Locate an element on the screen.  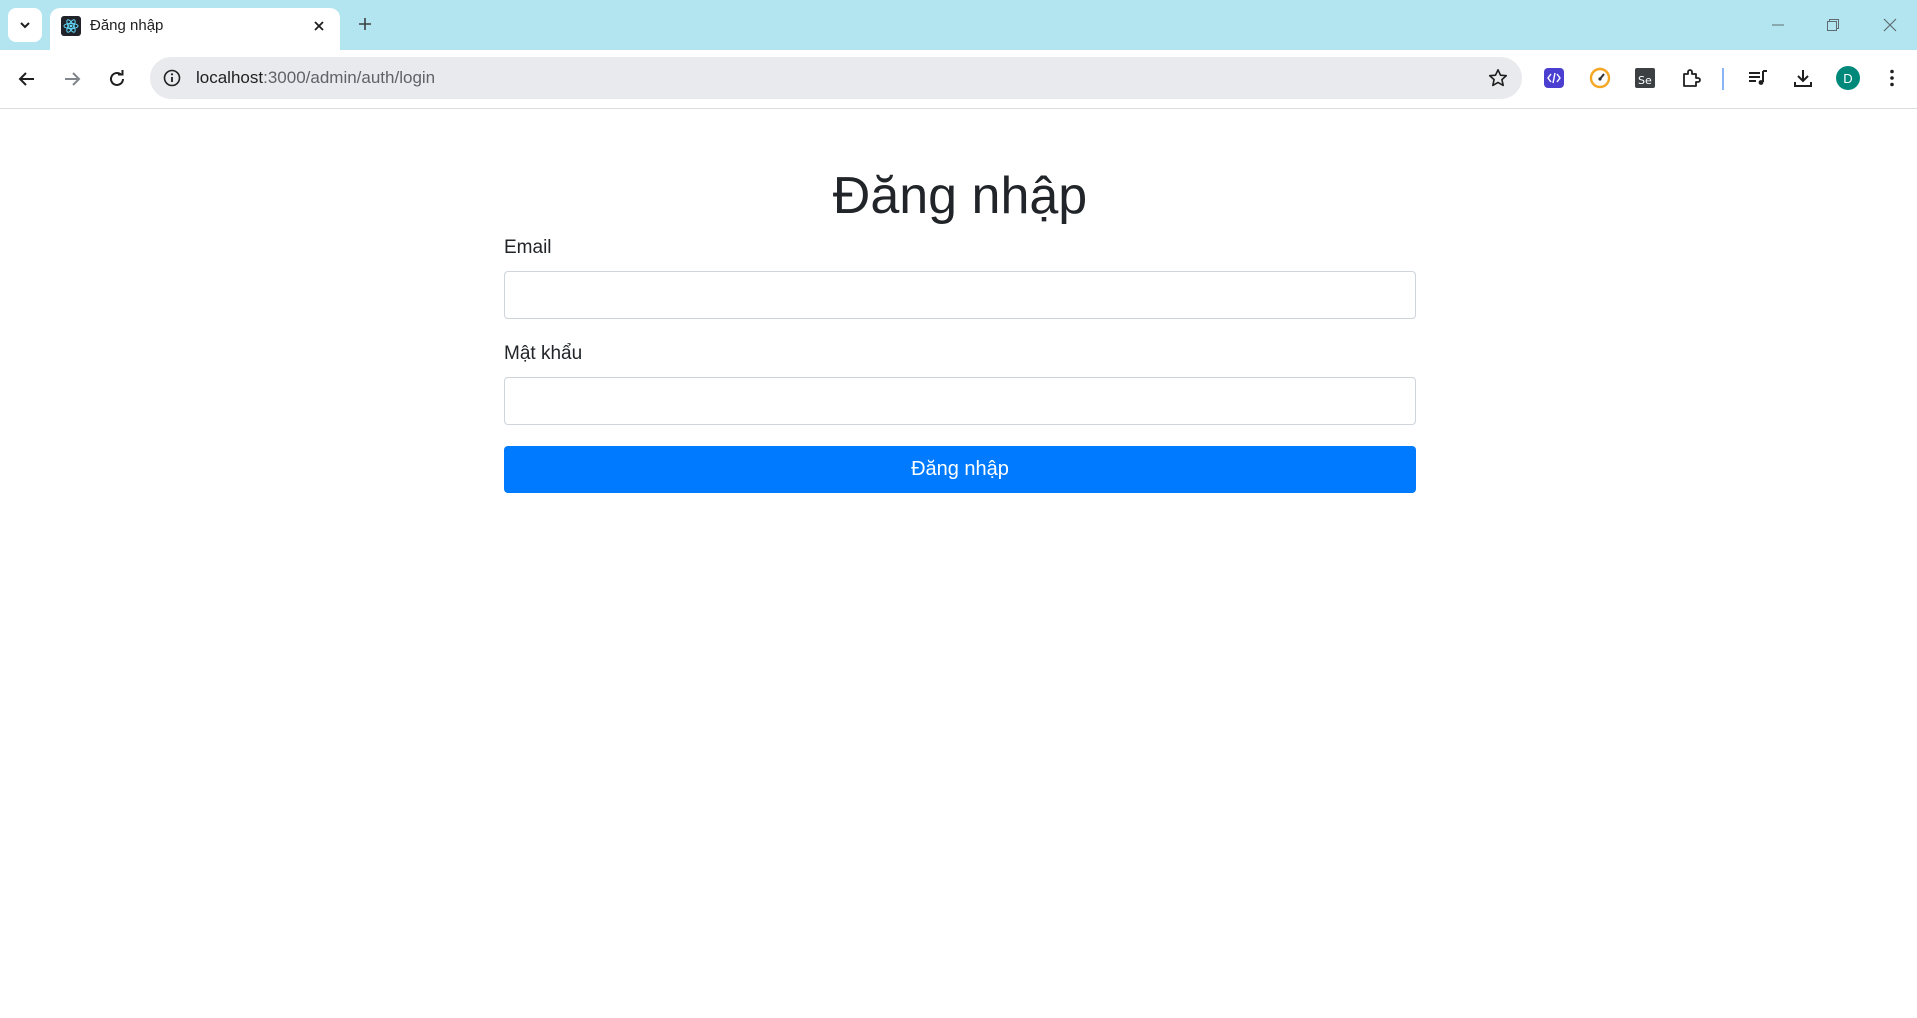
svg-text: Se is located at coordinates (1645, 80).